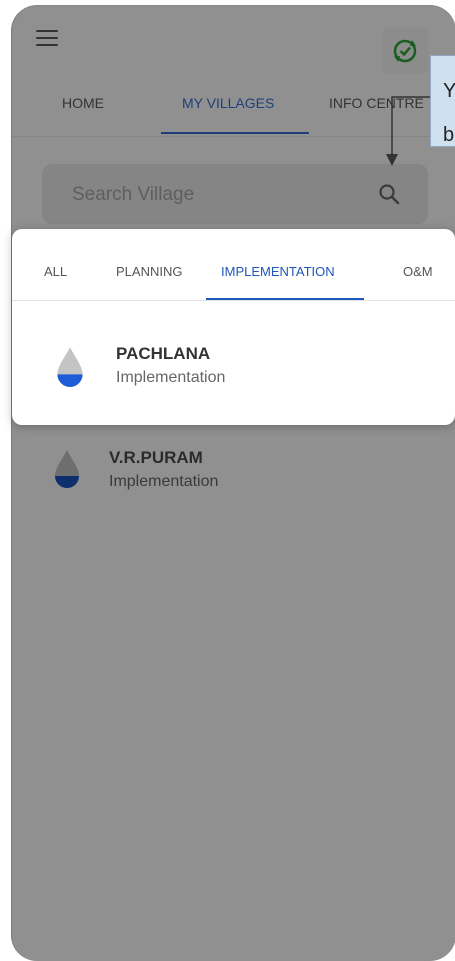 Image resolution: width=455 pixels, height=961 pixels. What do you see at coordinates (376, 115) in the screenshot?
I see `tab-info-centre: INFO CENTRE` at bounding box center [376, 115].